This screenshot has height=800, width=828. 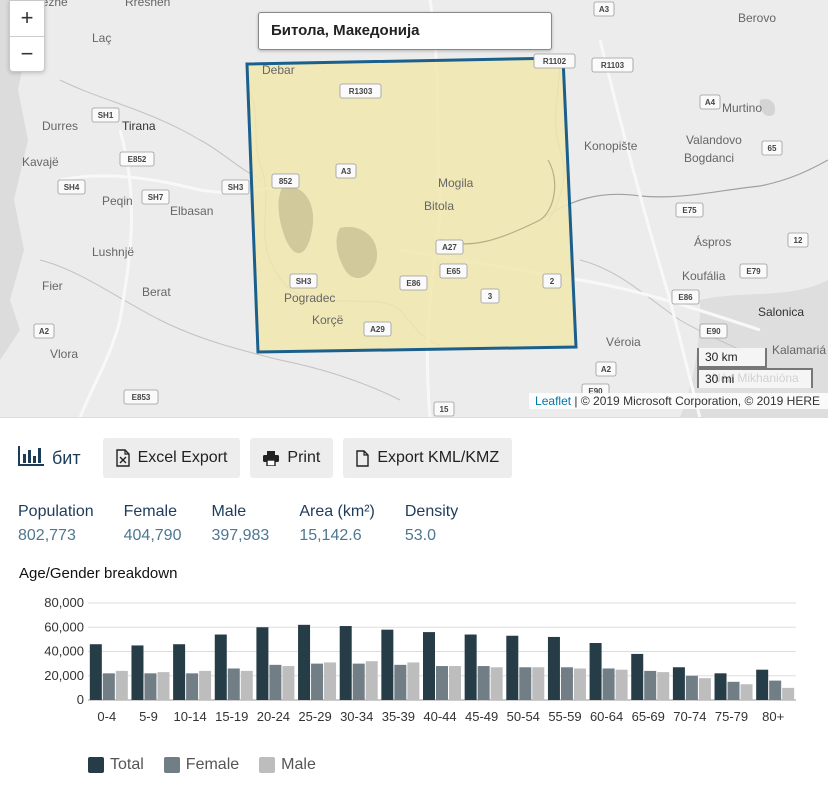 What do you see at coordinates (431, 511) in the screenshot?
I see `stat-label: Density` at bounding box center [431, 511].